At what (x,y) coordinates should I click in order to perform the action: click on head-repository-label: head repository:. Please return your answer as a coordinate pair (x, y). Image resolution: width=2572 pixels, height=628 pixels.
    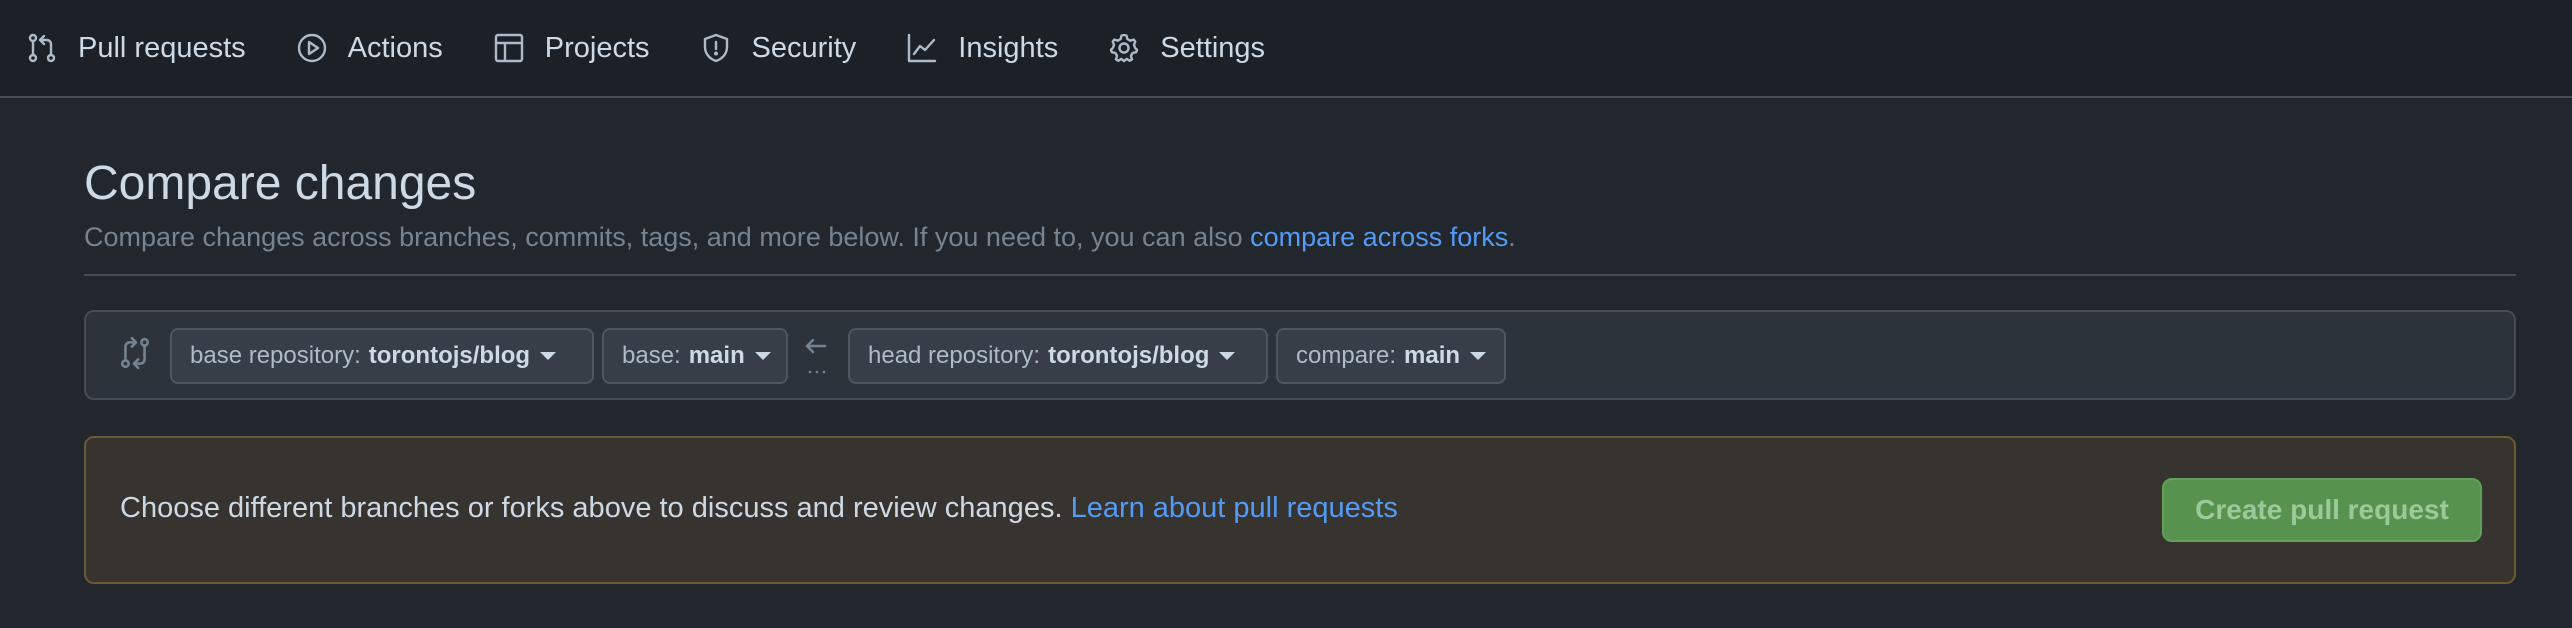
    Looking at the image, I should click on (954, 355).